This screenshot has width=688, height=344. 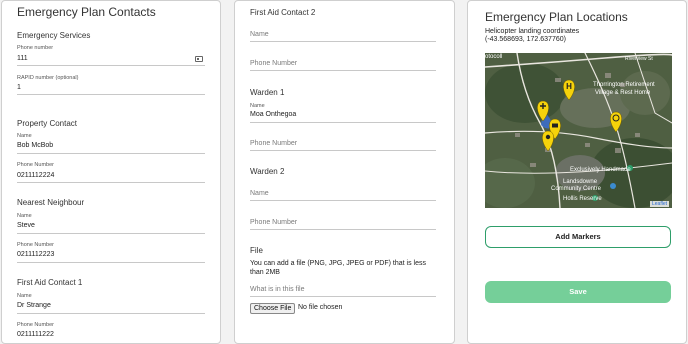 What do you see at coordinates (111, 313) in the screenshot?
I see `first-aid-1-name-underline` at bounding box center [111, 313].